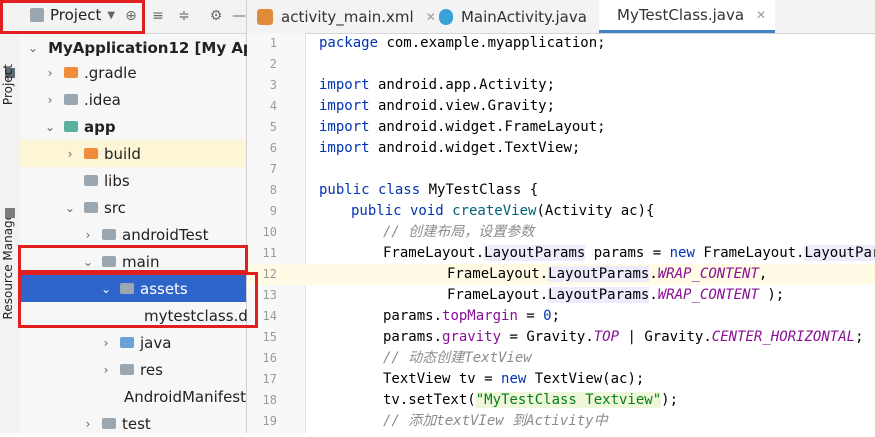  Describe the element at coordinates (265, 16) in the screenshot. I see `xml-file-icon` at that location.